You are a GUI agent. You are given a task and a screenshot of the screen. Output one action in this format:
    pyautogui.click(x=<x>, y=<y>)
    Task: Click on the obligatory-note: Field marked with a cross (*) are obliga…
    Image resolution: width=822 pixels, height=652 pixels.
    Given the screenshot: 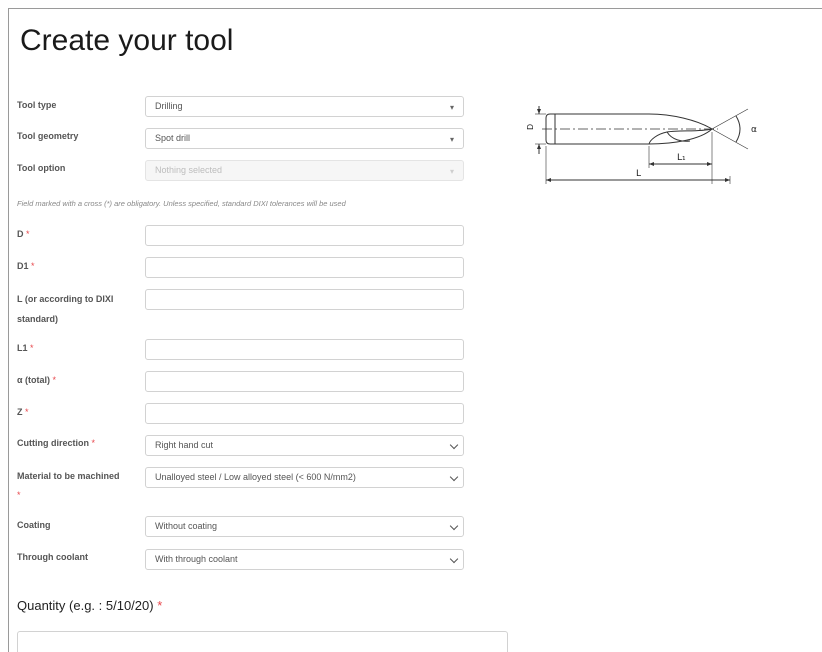 What is the action you would take?
    pyautogui.click(x=181, y=203)
    